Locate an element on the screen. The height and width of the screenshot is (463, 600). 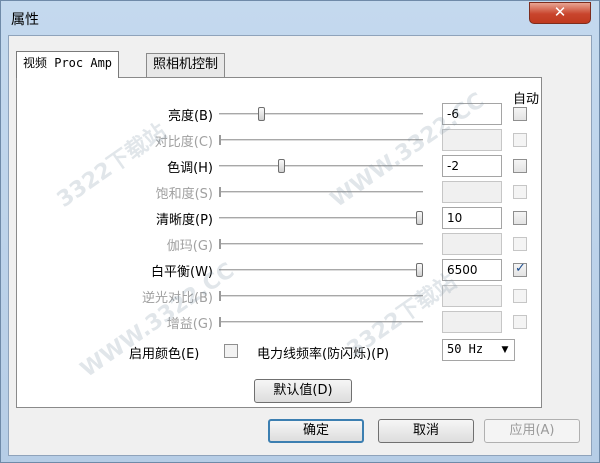
ok-button: 确定 is located at coordinates (316, 431).